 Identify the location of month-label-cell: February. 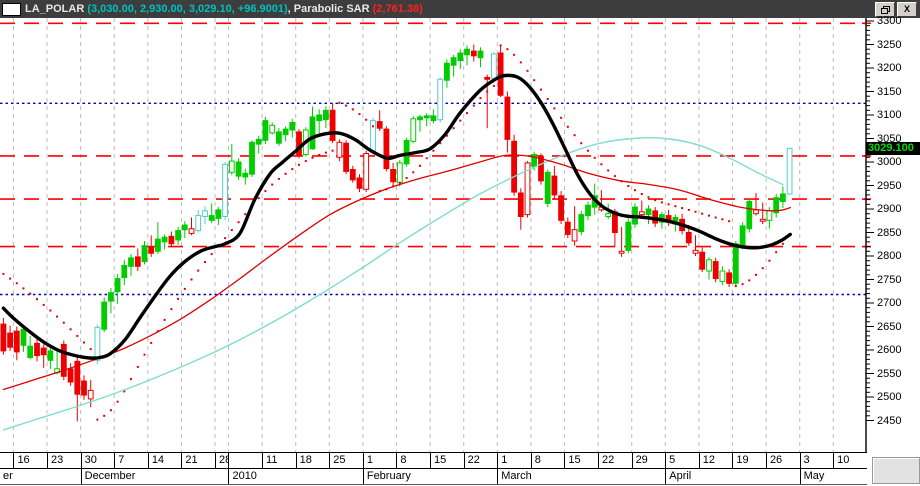
(429, 476).